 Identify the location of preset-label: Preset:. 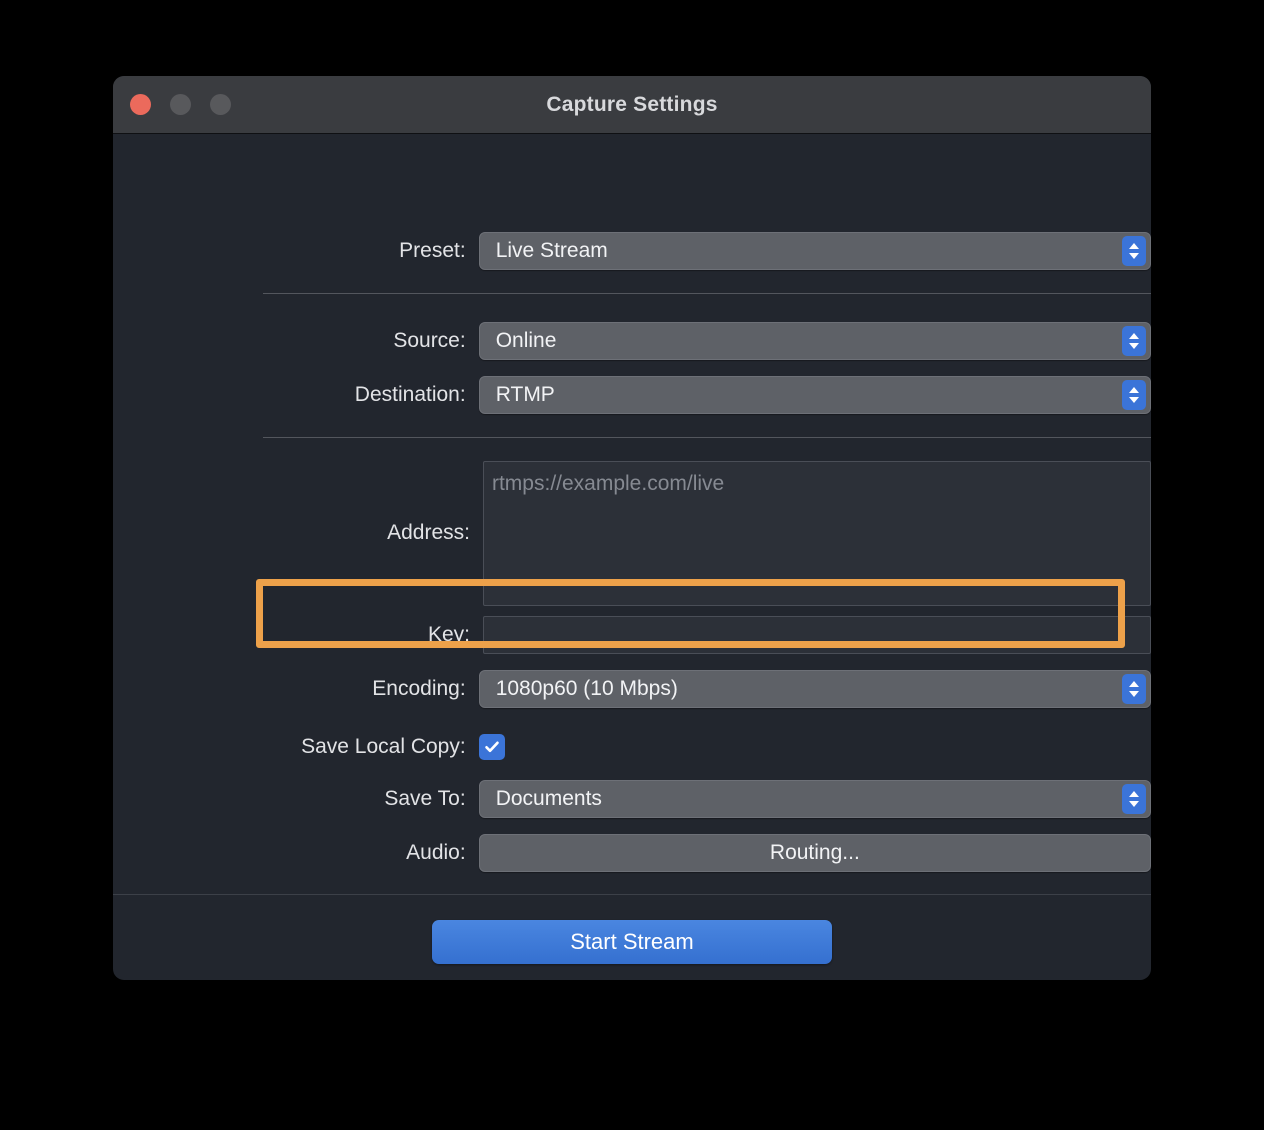
(432, 250).